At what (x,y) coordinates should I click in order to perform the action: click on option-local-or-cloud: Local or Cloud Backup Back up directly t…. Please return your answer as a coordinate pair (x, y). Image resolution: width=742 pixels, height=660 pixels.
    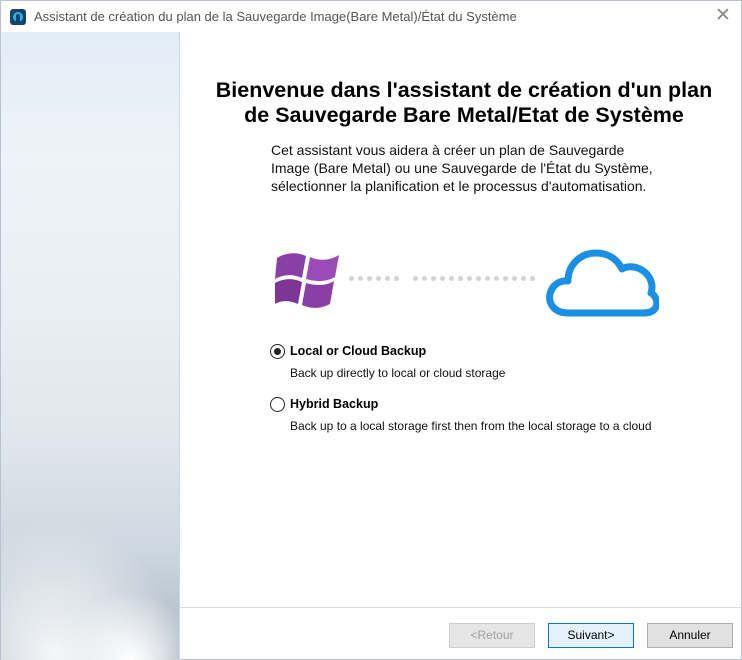
    Looking at the image, I should click on (500, 364).